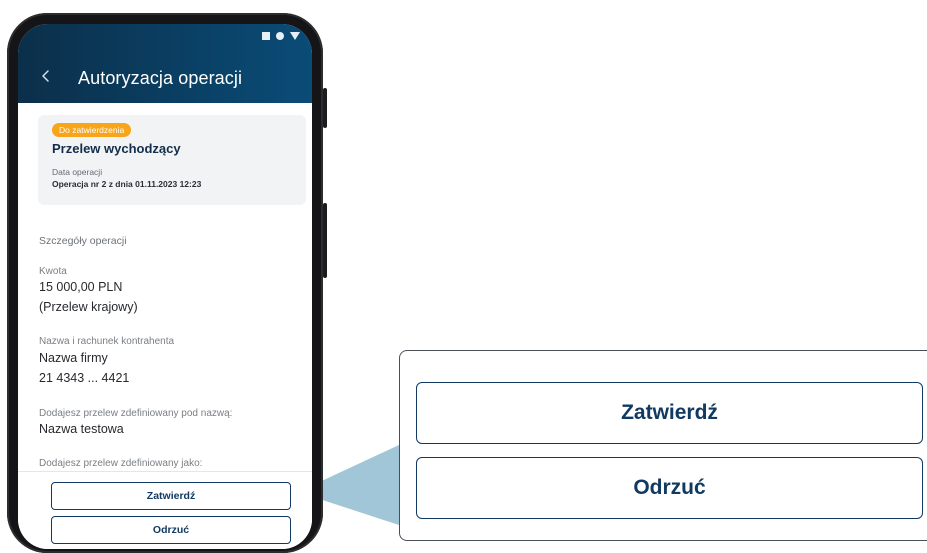  Describe the element at coordinates (73, 358) in the screenshot. I see `counterparty-name: Nazwa firmy` at that location.